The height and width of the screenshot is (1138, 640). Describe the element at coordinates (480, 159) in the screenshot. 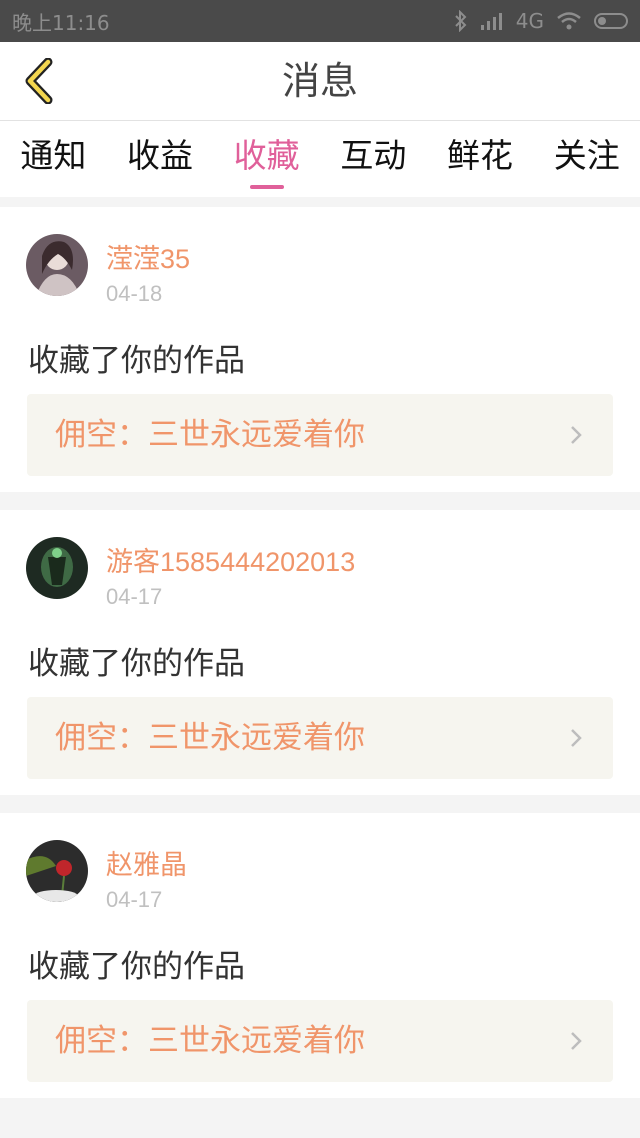

I see `tab-flowers: 鲜花` at that location.